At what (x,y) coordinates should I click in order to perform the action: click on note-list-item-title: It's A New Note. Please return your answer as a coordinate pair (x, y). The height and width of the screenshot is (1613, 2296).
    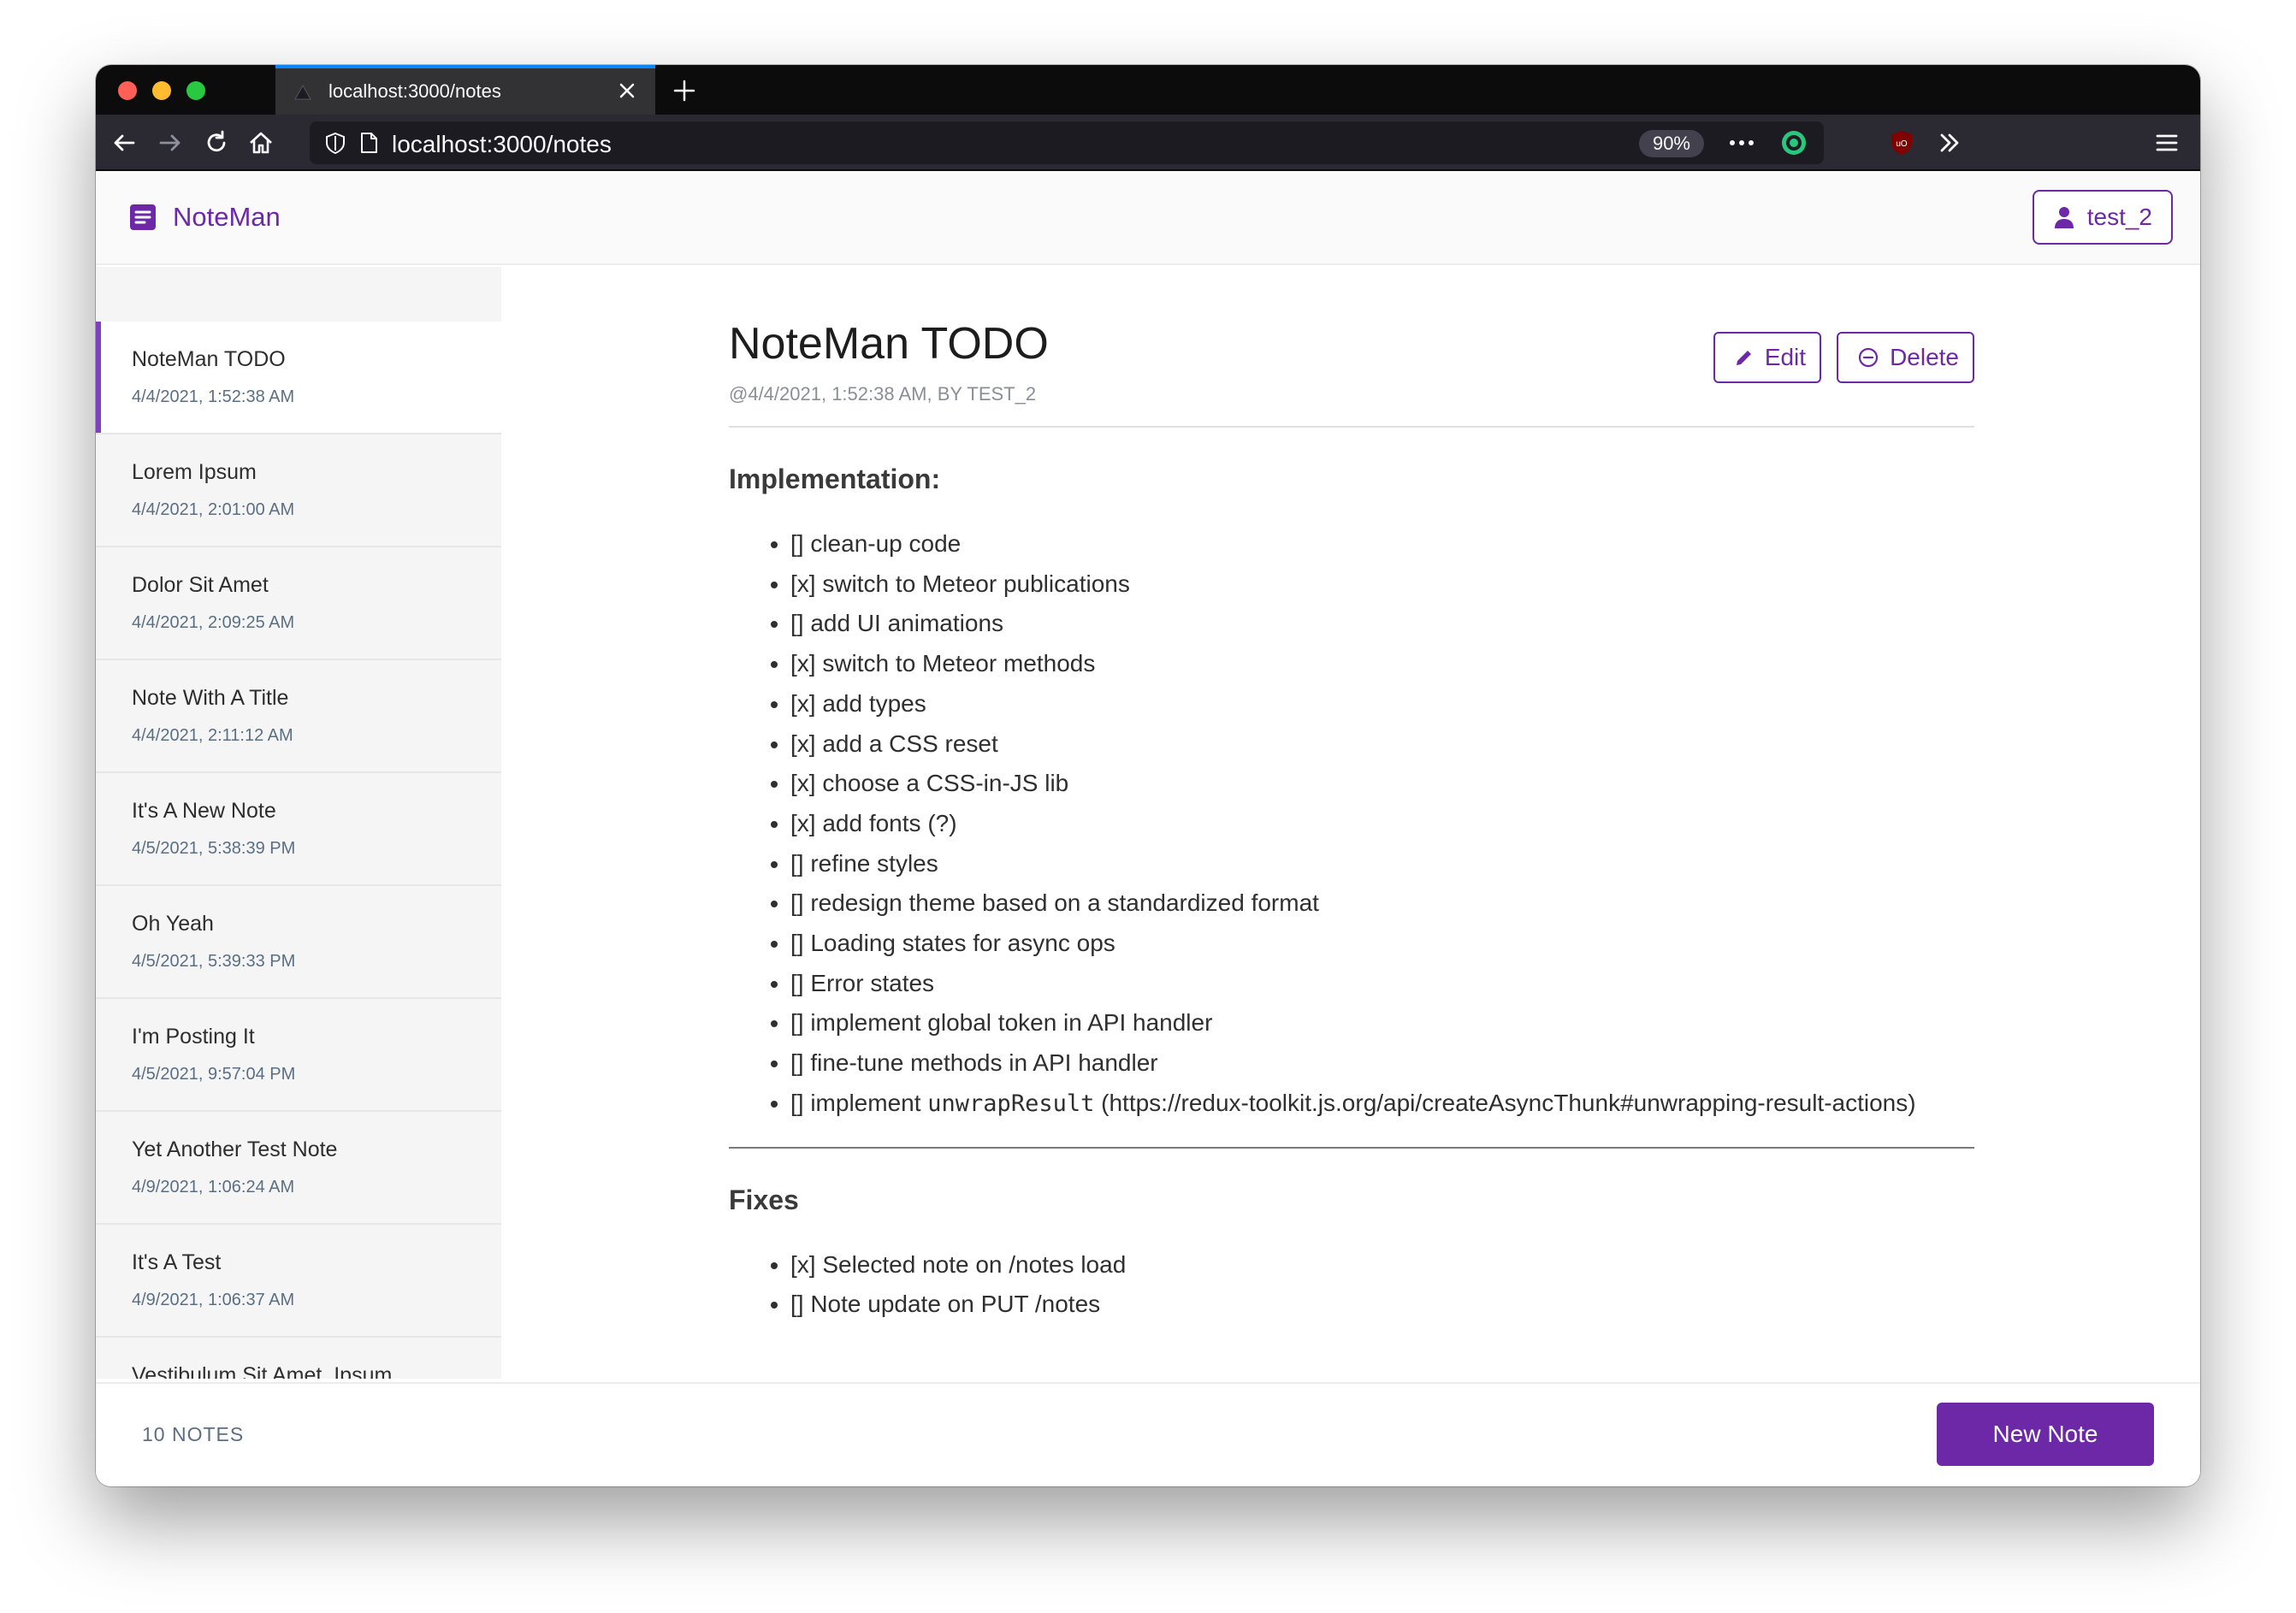
    Looking at the image, I should click on (204, 811).